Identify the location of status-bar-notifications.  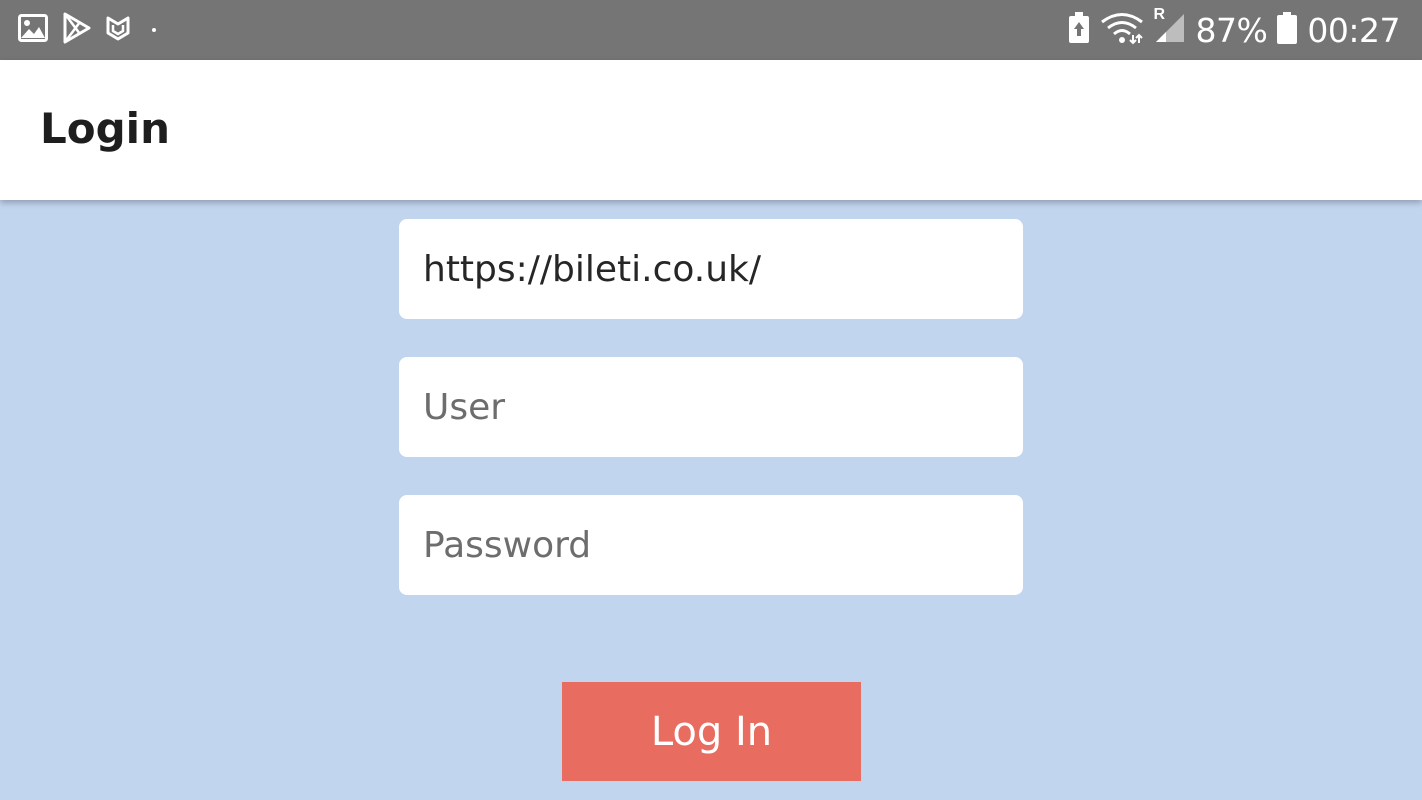
(94, 30).